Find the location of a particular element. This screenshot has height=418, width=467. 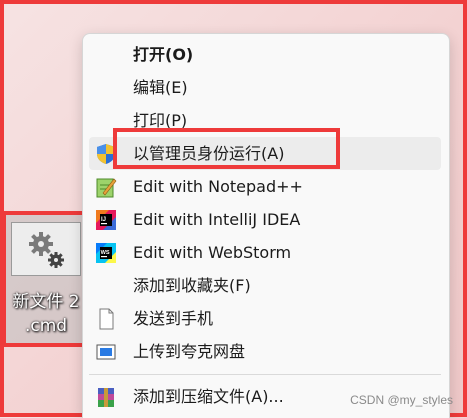

menu-label: Edit with Notepad++ is located at coordinates (218, 186).